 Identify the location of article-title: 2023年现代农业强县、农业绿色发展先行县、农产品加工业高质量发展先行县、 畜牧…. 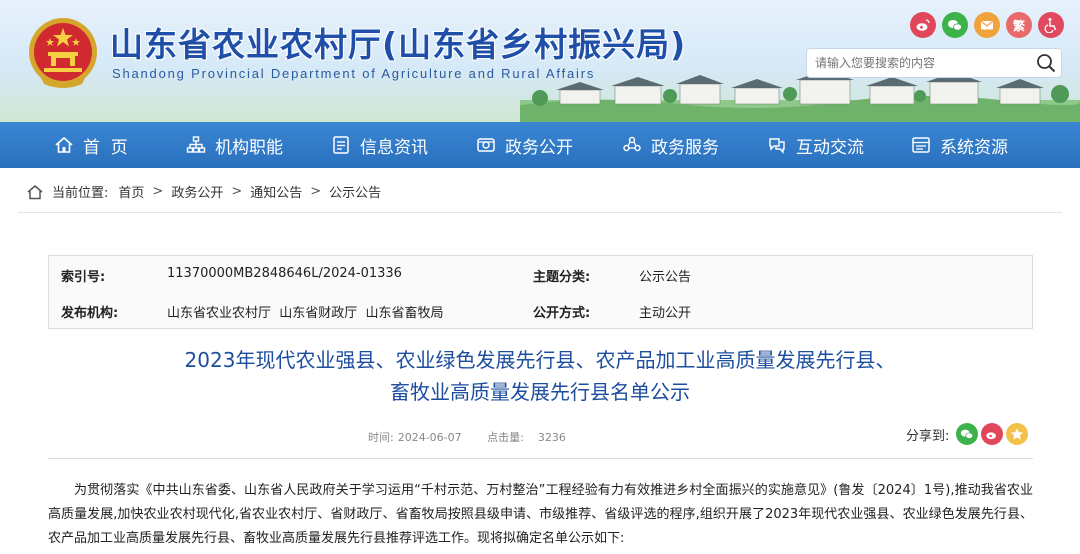
(540, 376).